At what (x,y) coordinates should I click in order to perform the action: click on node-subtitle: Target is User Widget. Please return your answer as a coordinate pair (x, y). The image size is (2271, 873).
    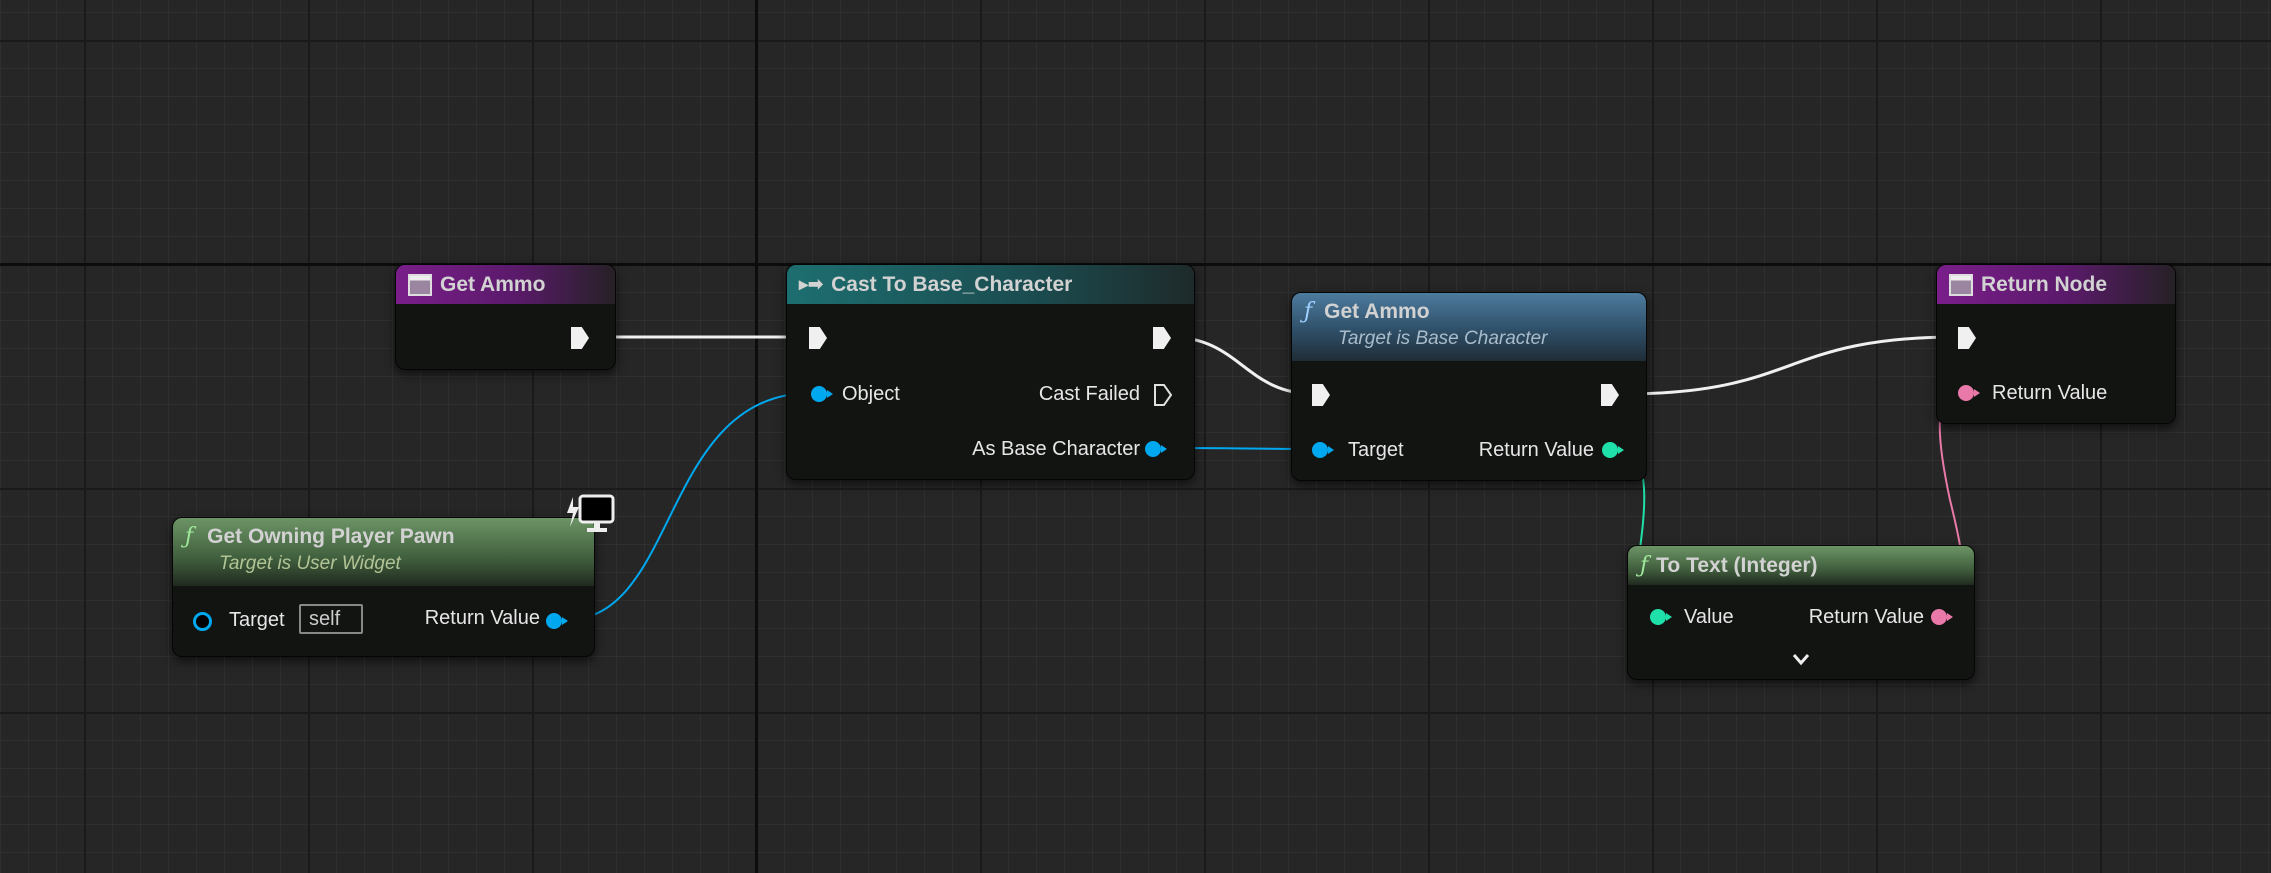
    Looking at the image, I should click on (310, 563).